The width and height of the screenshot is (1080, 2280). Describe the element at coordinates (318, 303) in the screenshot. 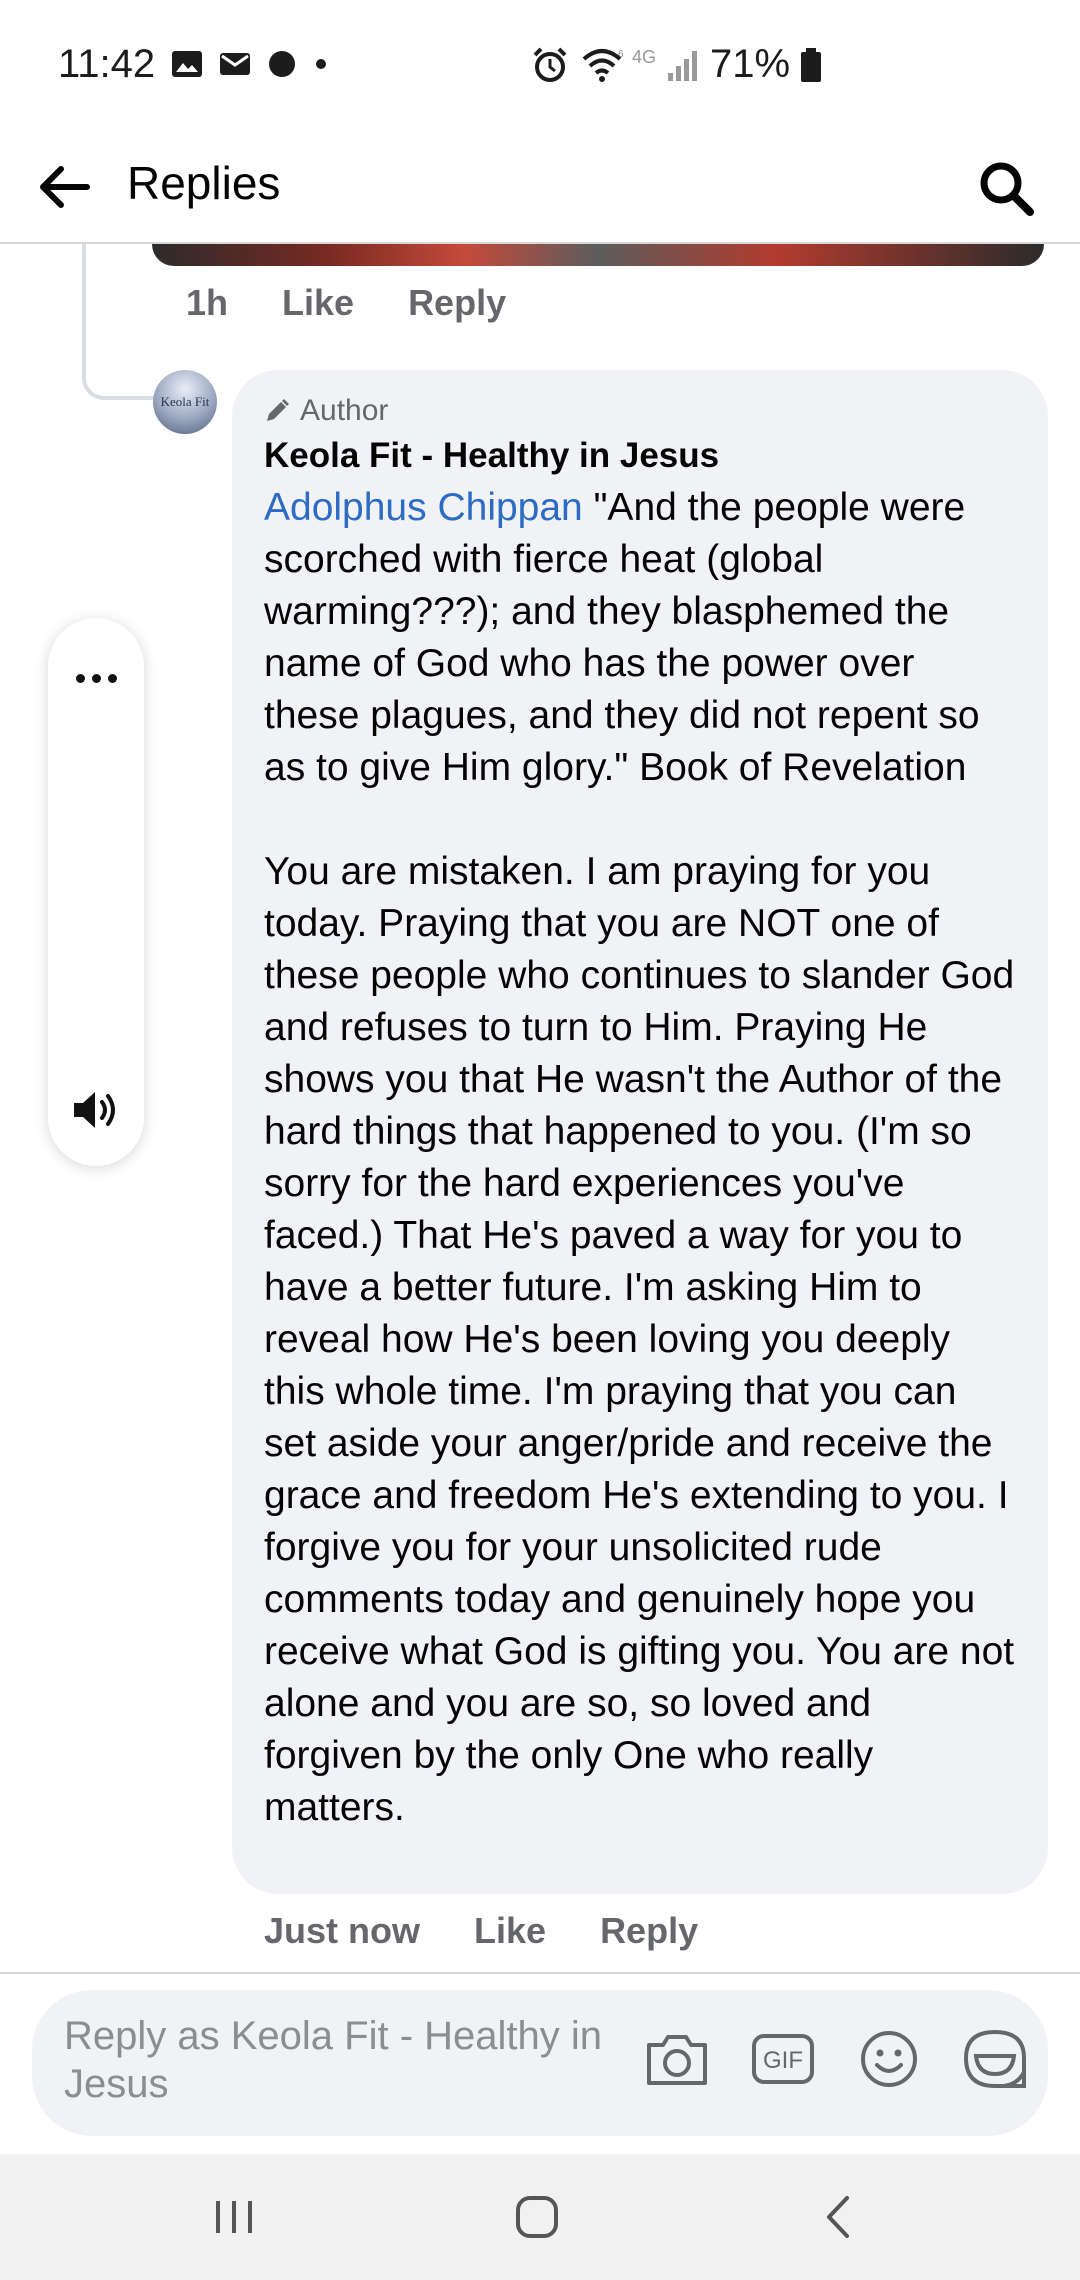

I see `previous-like-button: Like` at that location.